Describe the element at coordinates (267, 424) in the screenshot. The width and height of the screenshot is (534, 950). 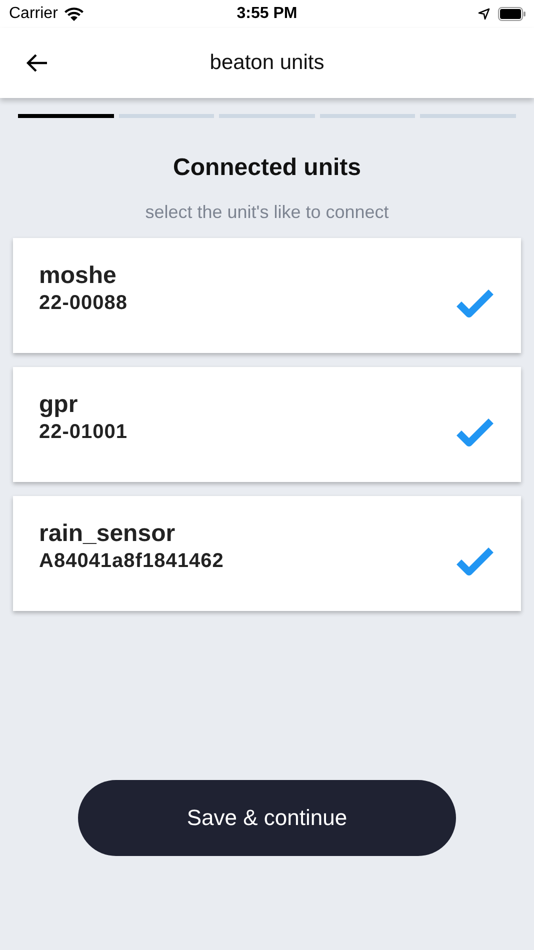
I see `unit-card: gpr 22-01001` at that location.